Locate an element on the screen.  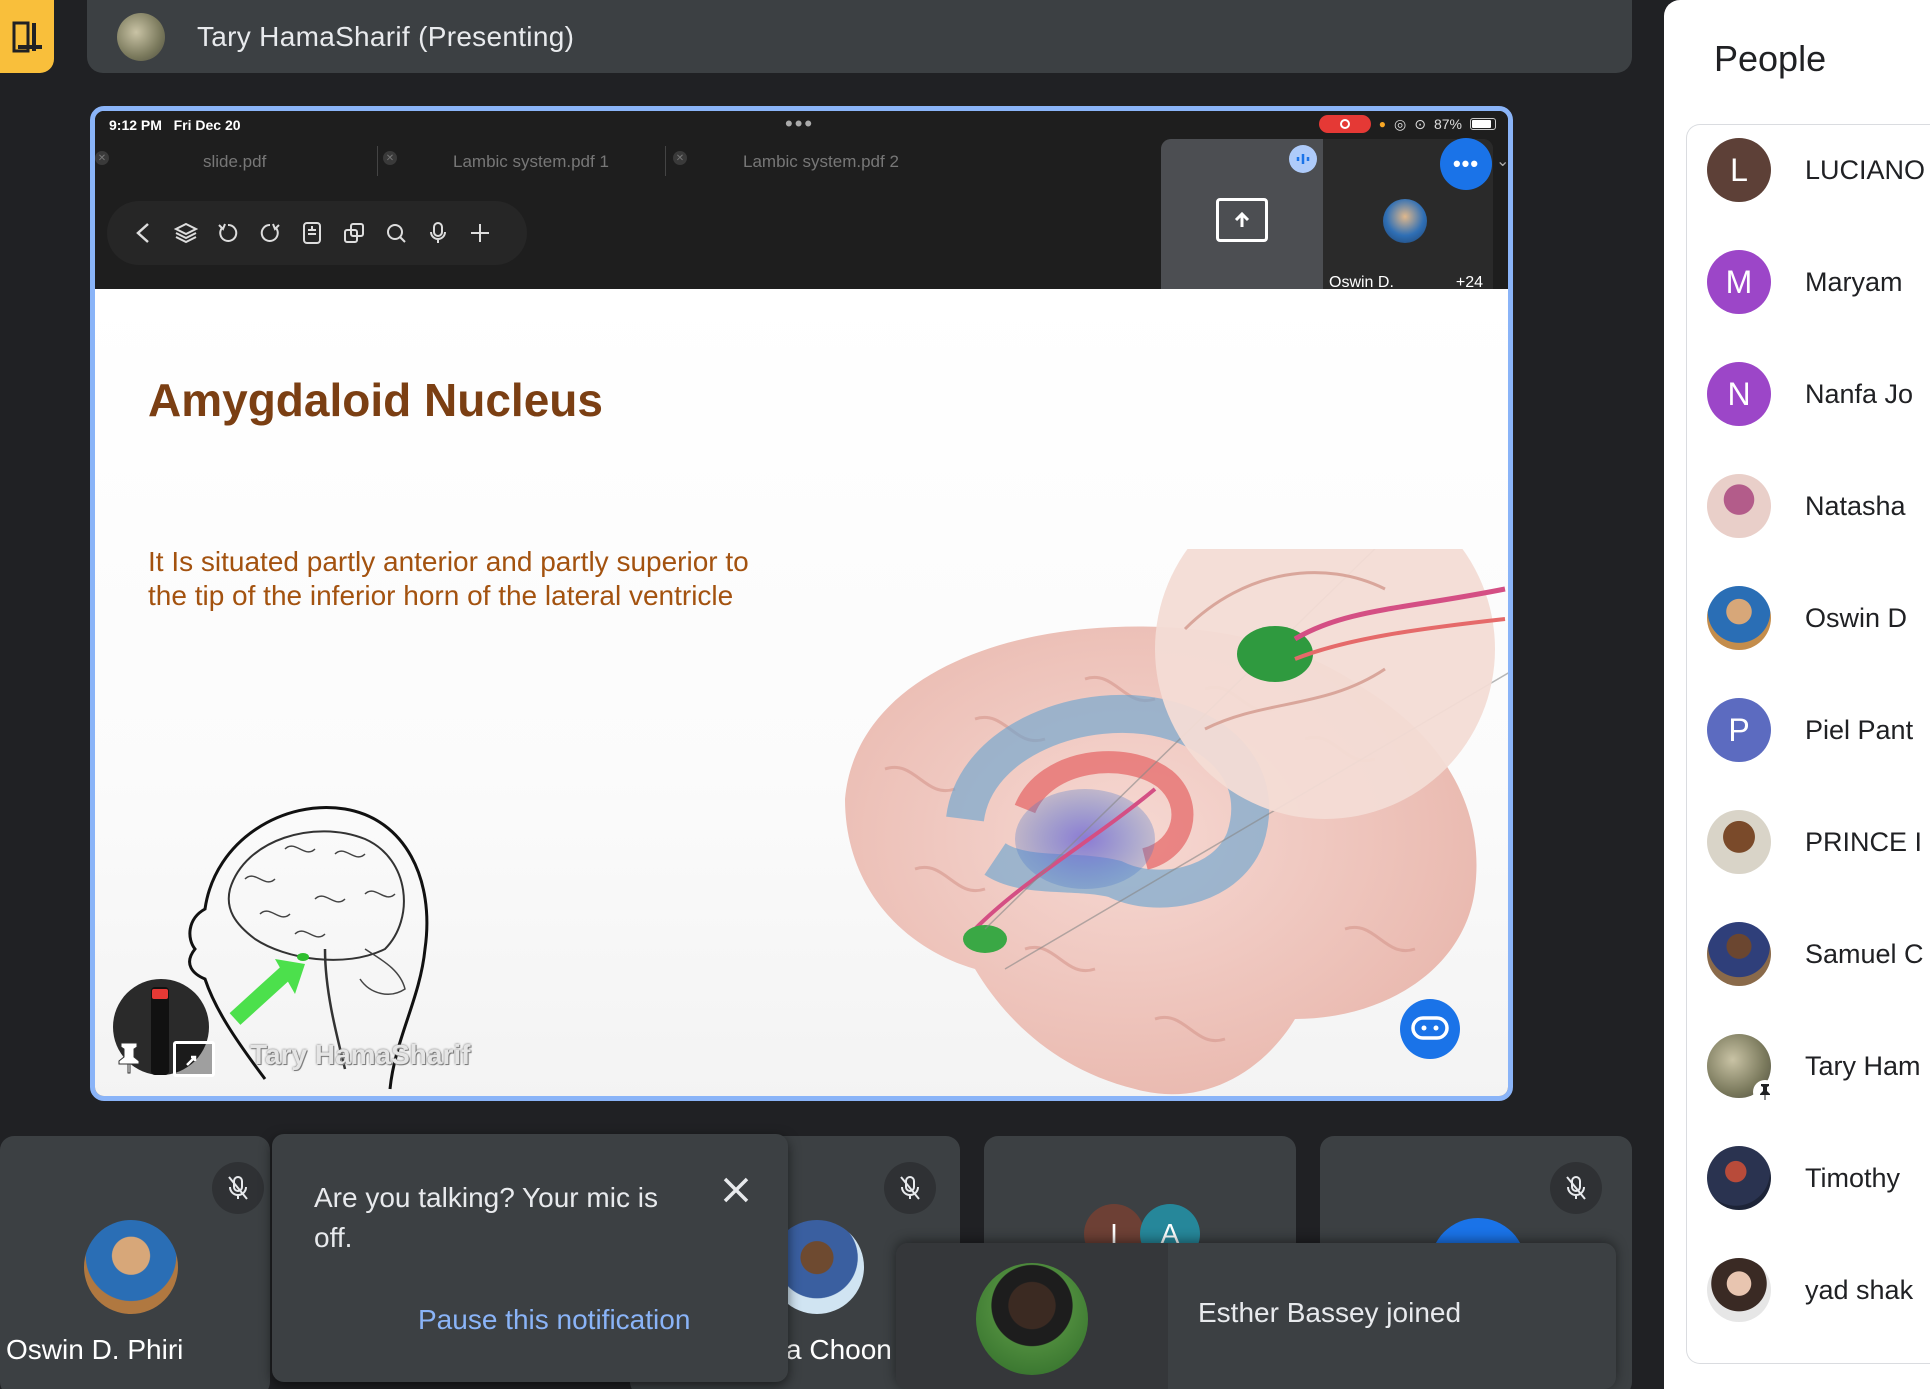
pdf-tab-lambic-2: Lambic system.pdf 2 is located at coordinates (821, 162).